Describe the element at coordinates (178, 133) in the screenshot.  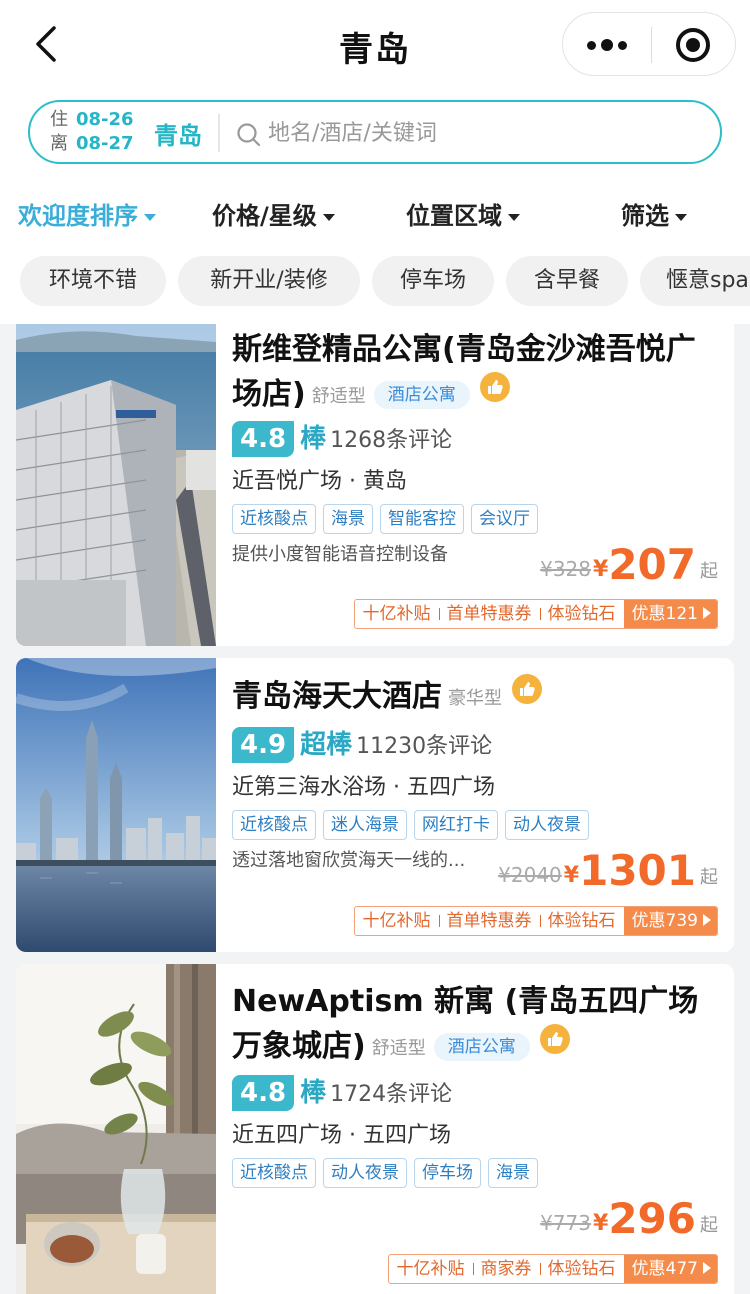
I see `city-selector: 青岛` at that location.